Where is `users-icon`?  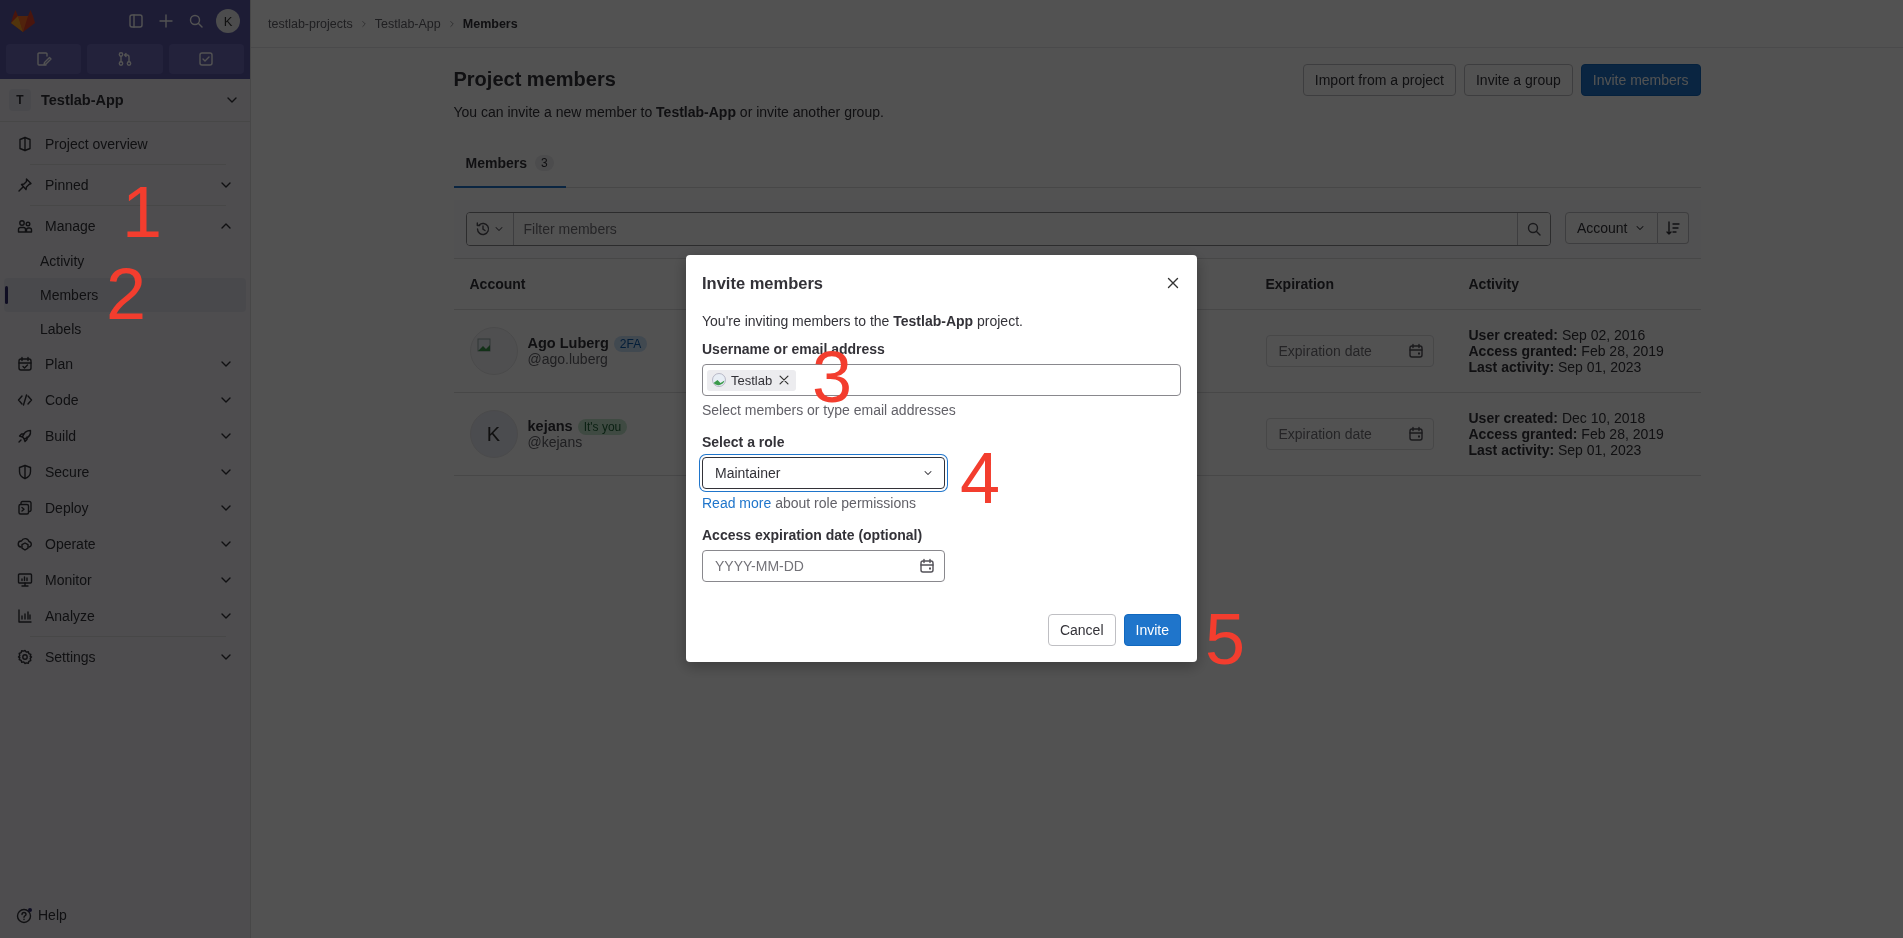
users-icon is located at coordinates (25, 226).